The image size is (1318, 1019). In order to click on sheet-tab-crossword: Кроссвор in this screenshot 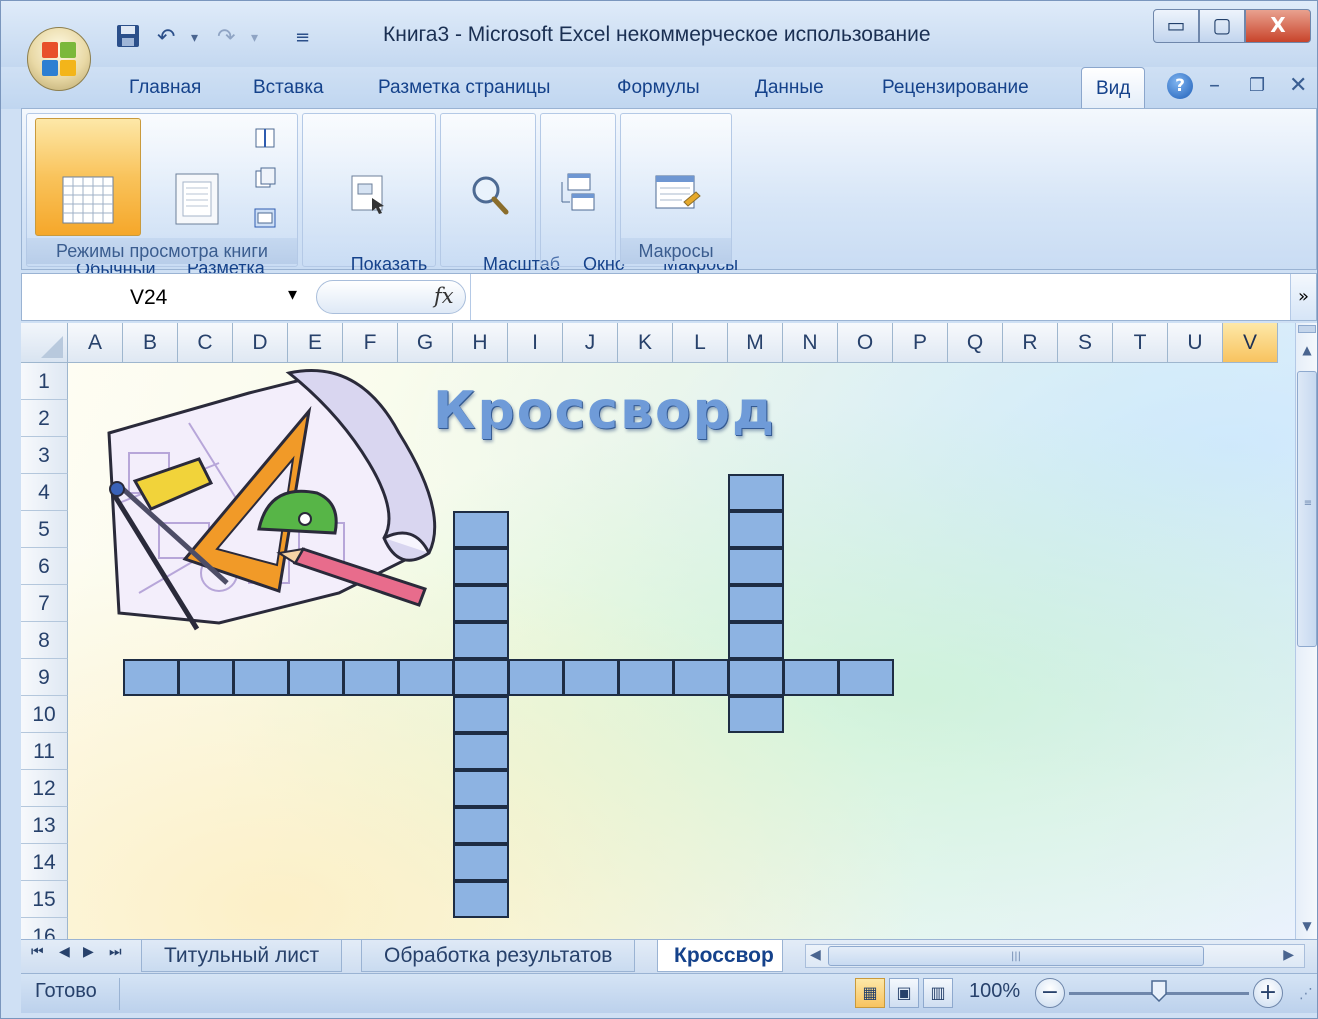, I will do `click(720, 956)`.